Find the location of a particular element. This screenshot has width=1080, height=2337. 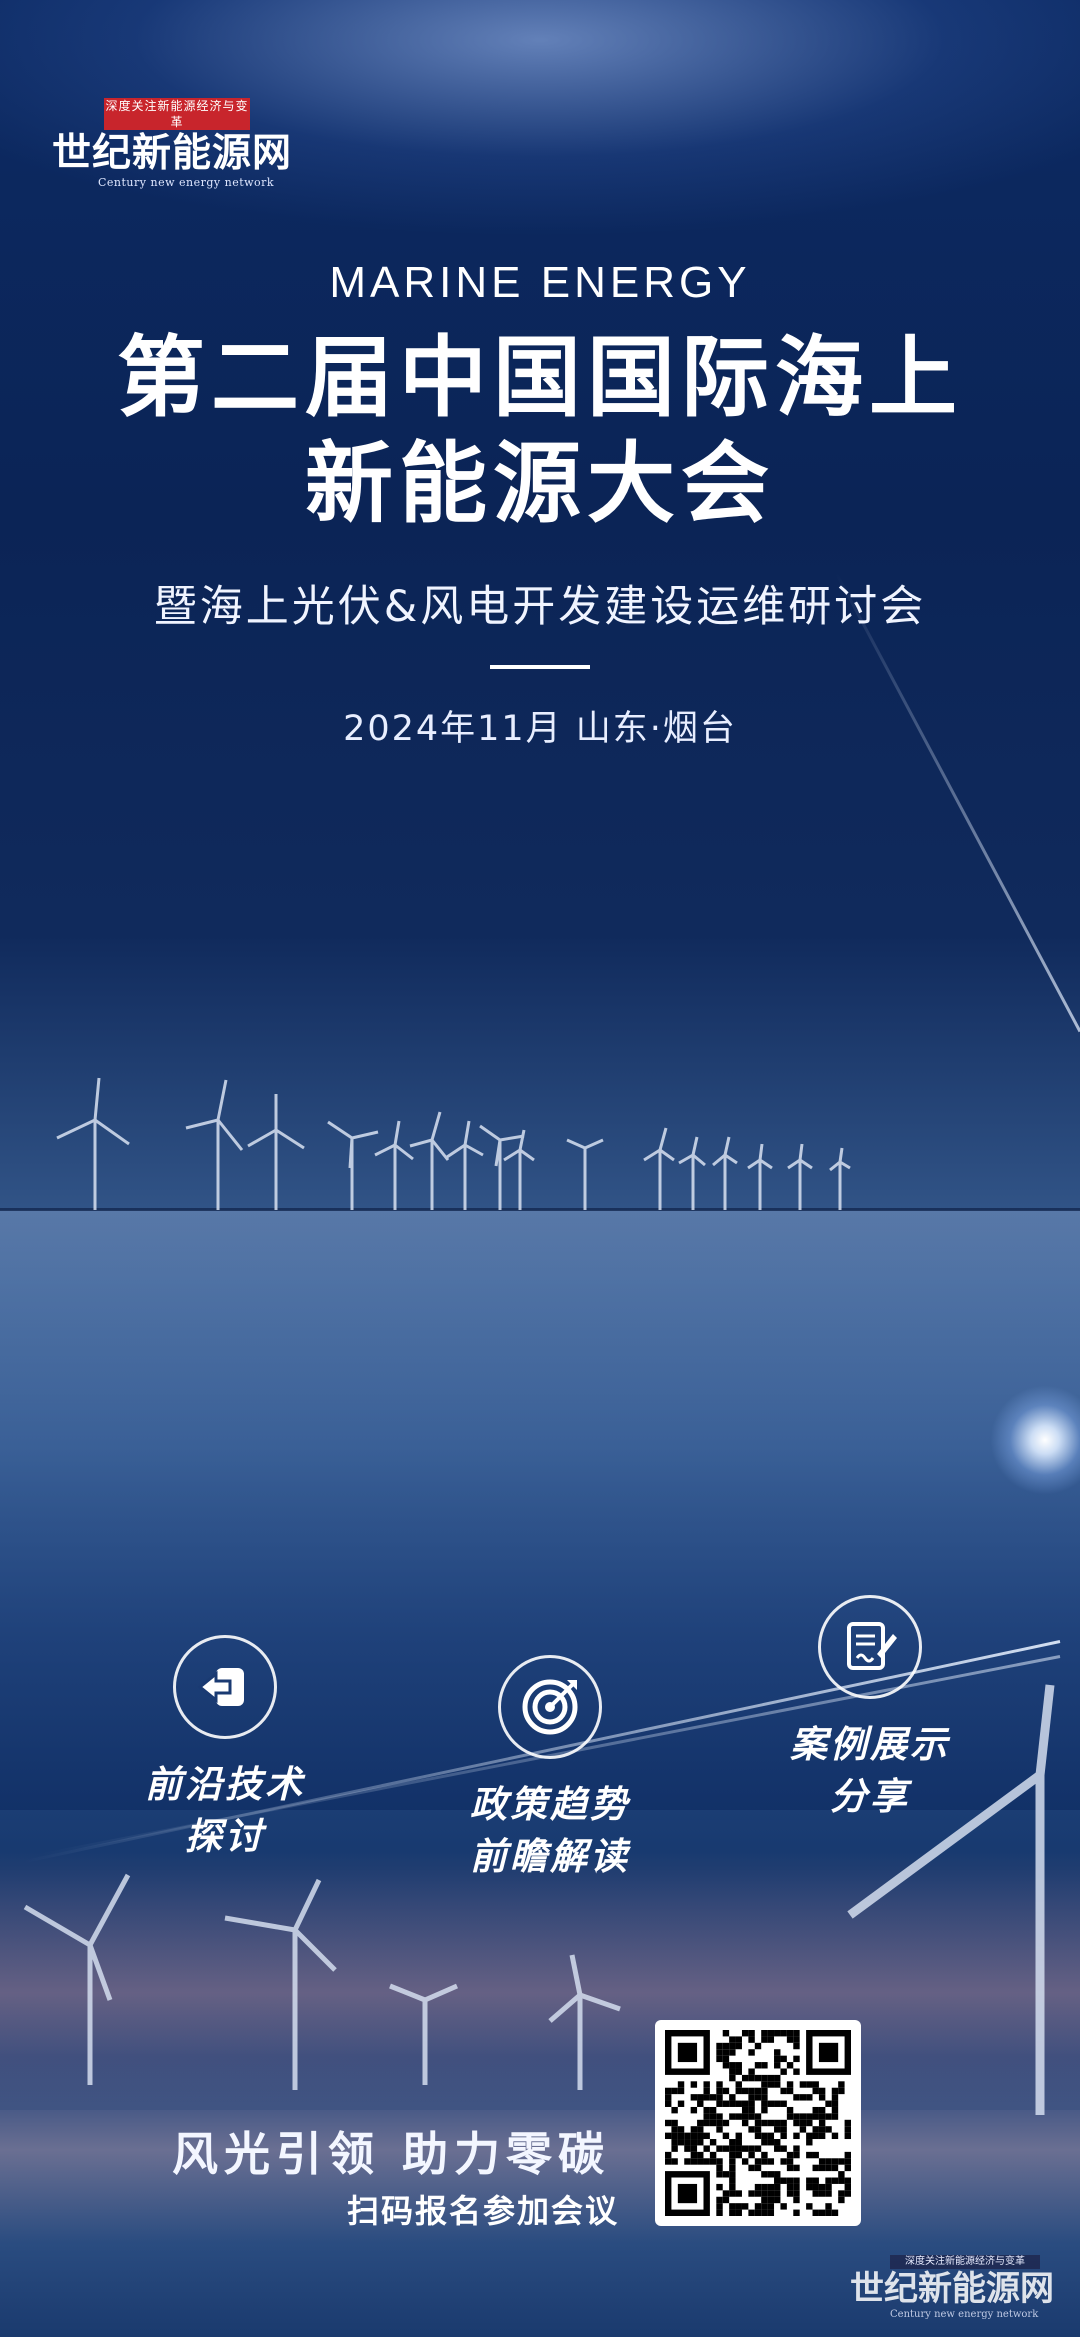

document-pen-icon is located at coordinates (872, 1646).